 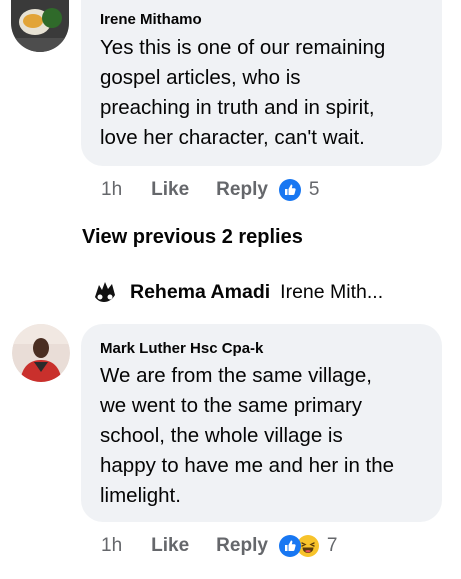 What do you see at coordinates (243, 47) in the screenshot?
I see `comment-line: Yes this is one of our remaining` at bounding box center [243, 47].